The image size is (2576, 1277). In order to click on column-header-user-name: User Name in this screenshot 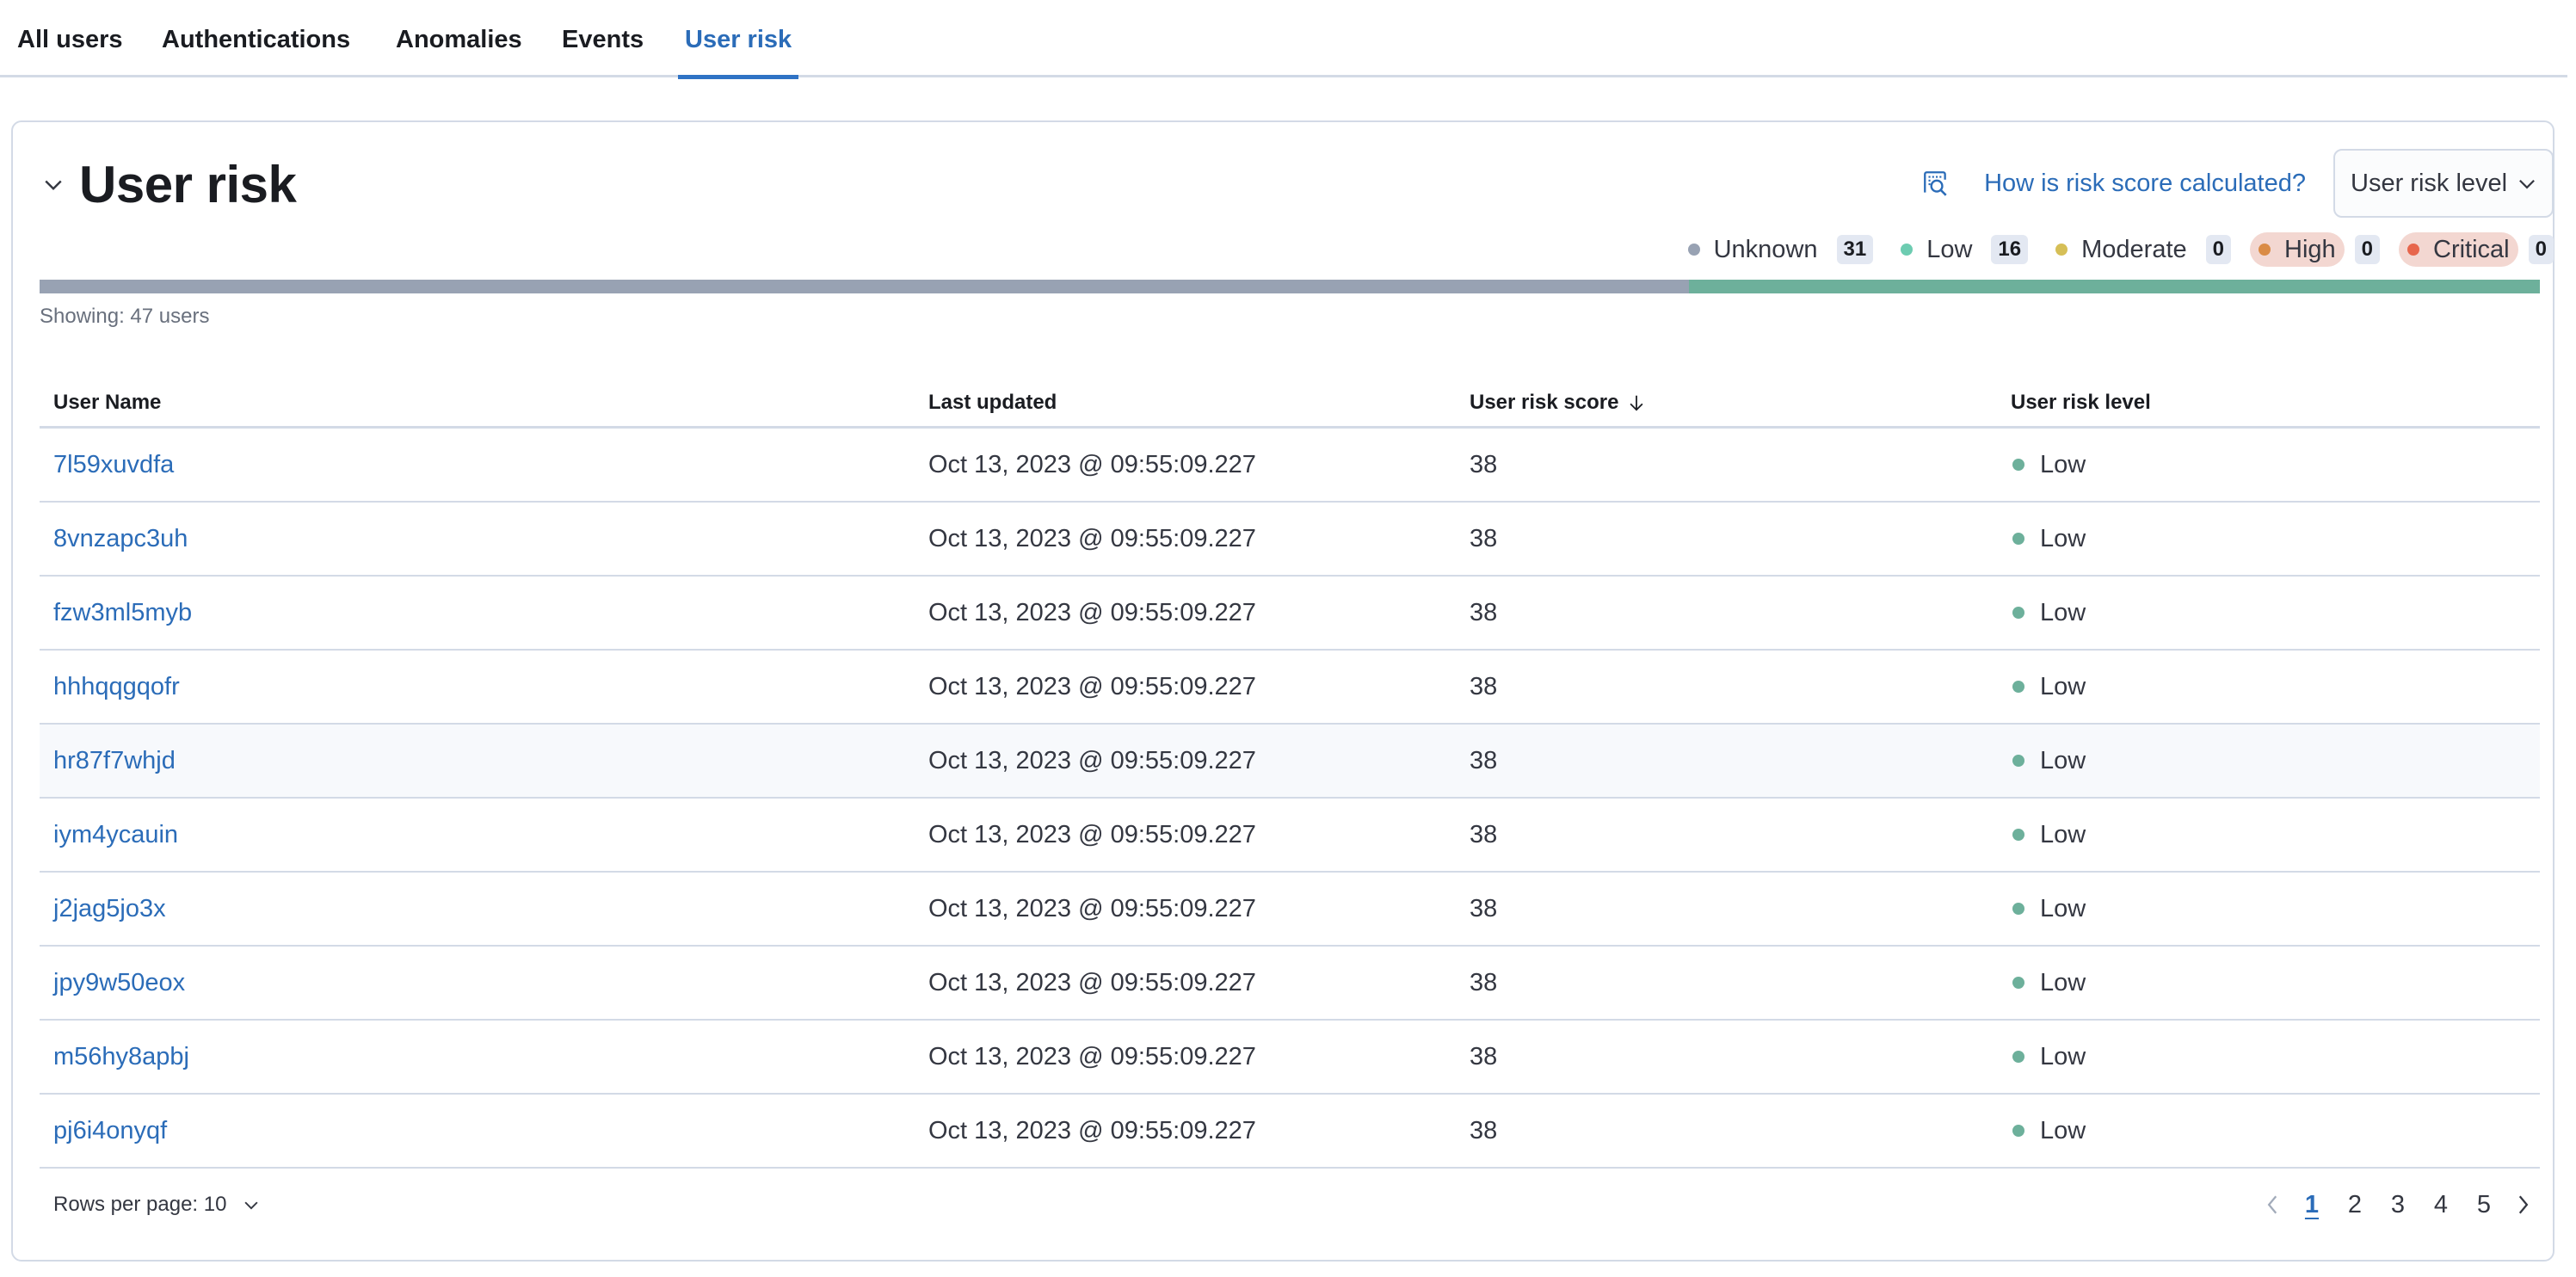, I will do `click(477, 403)`.